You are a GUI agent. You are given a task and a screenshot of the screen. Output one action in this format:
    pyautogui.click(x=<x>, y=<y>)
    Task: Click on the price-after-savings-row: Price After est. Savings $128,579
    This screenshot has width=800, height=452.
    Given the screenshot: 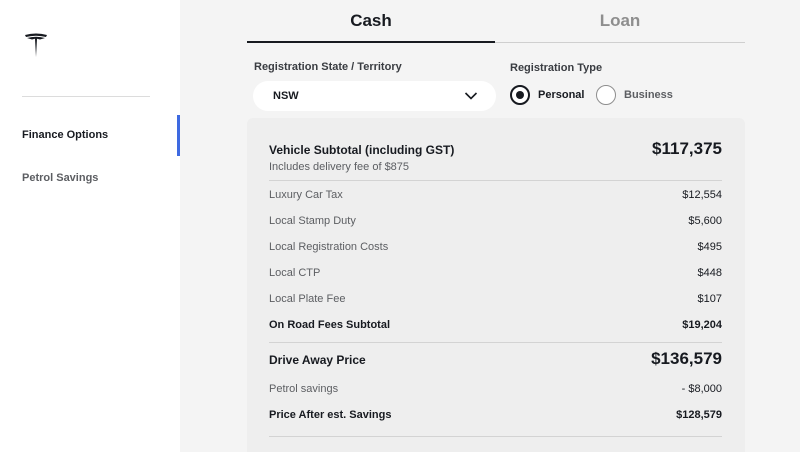 What is the action you would take?
    pyautogui.click(x=495, y=415)
    